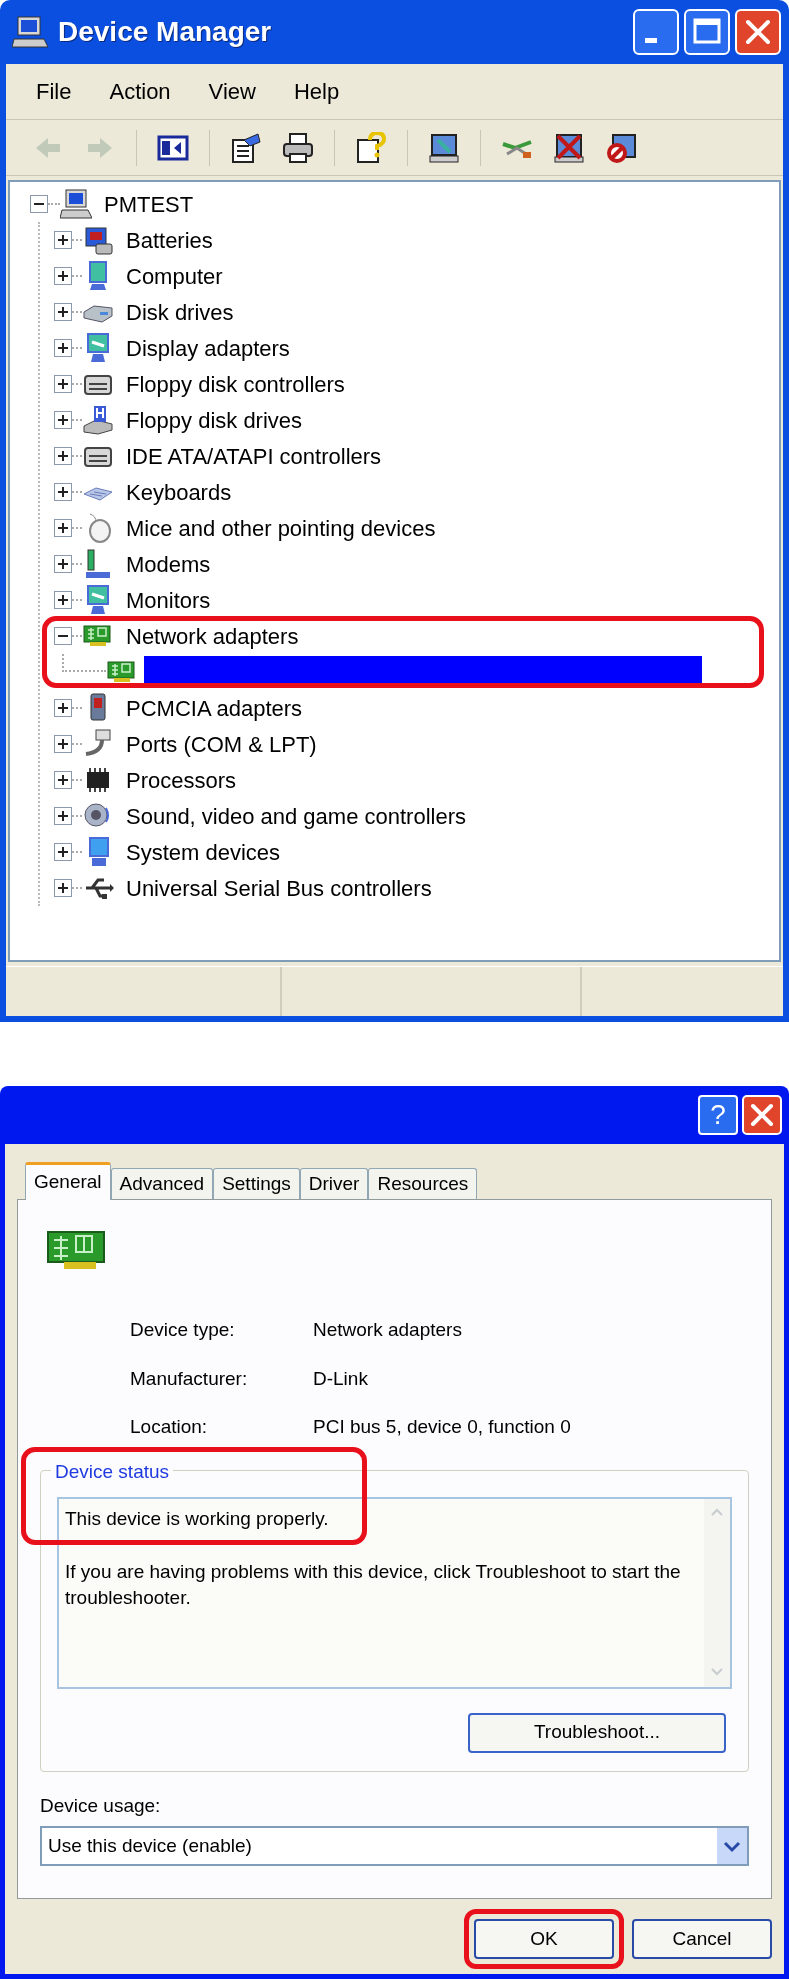 Image resolution: width=789 pixels, height=1979 pixels. I want to click on tree-item-label: Monitors, so click(168, 600).